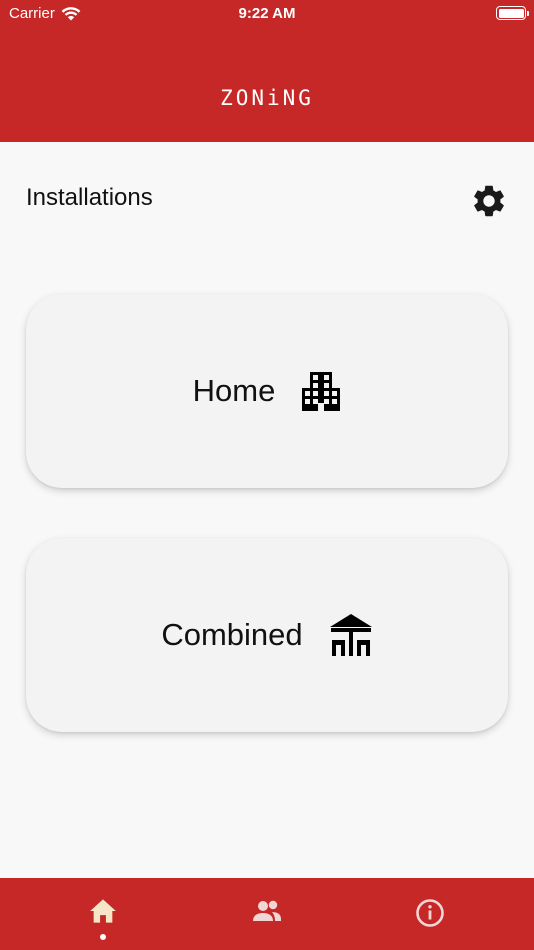 The height and width of the screenshot is (950, 534). I want to click on gear-icon, so click(489, 201).